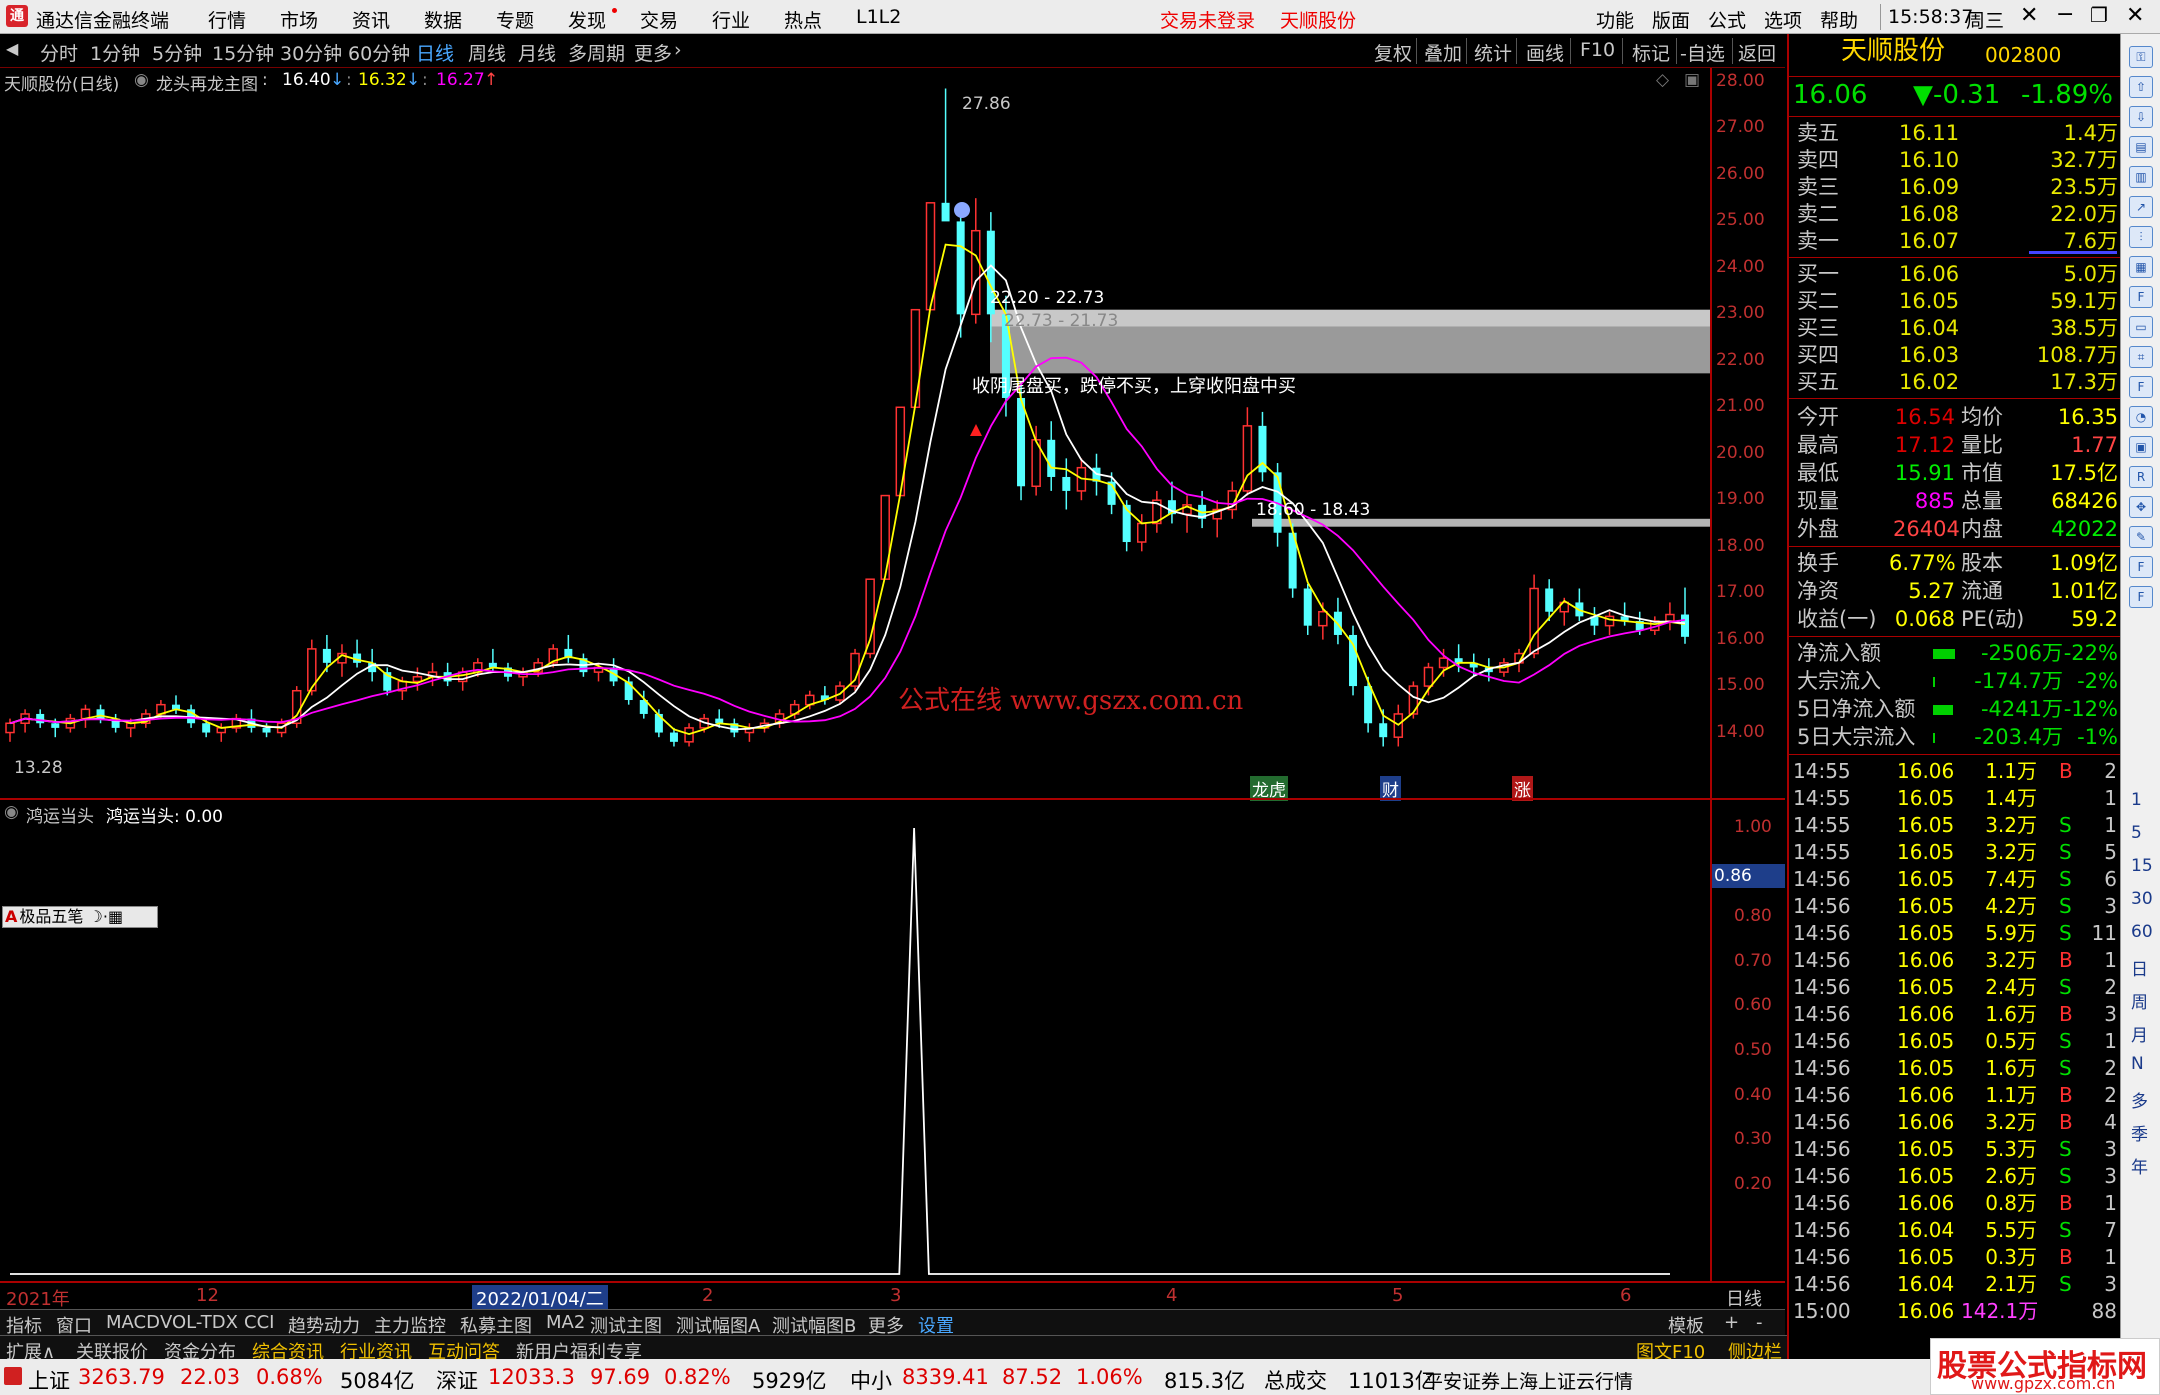 This screenshot has width=2160, height=1395. Describe the element at coordinates (2141, 237) in the screenshot. I see `candle-icon: ⫶` at that location.